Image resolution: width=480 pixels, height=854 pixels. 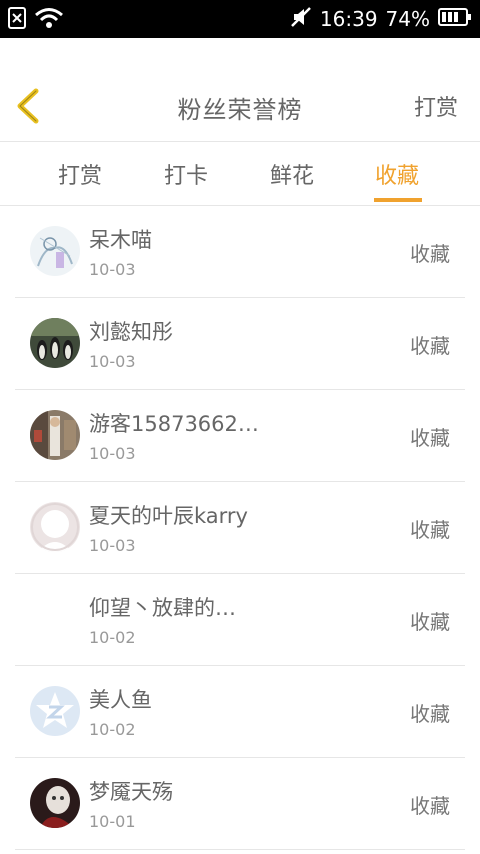 What do you see at coordinates (398, 200) in the screenshot?
I see `active-tab-indicator` at bounding box center [398, 200].